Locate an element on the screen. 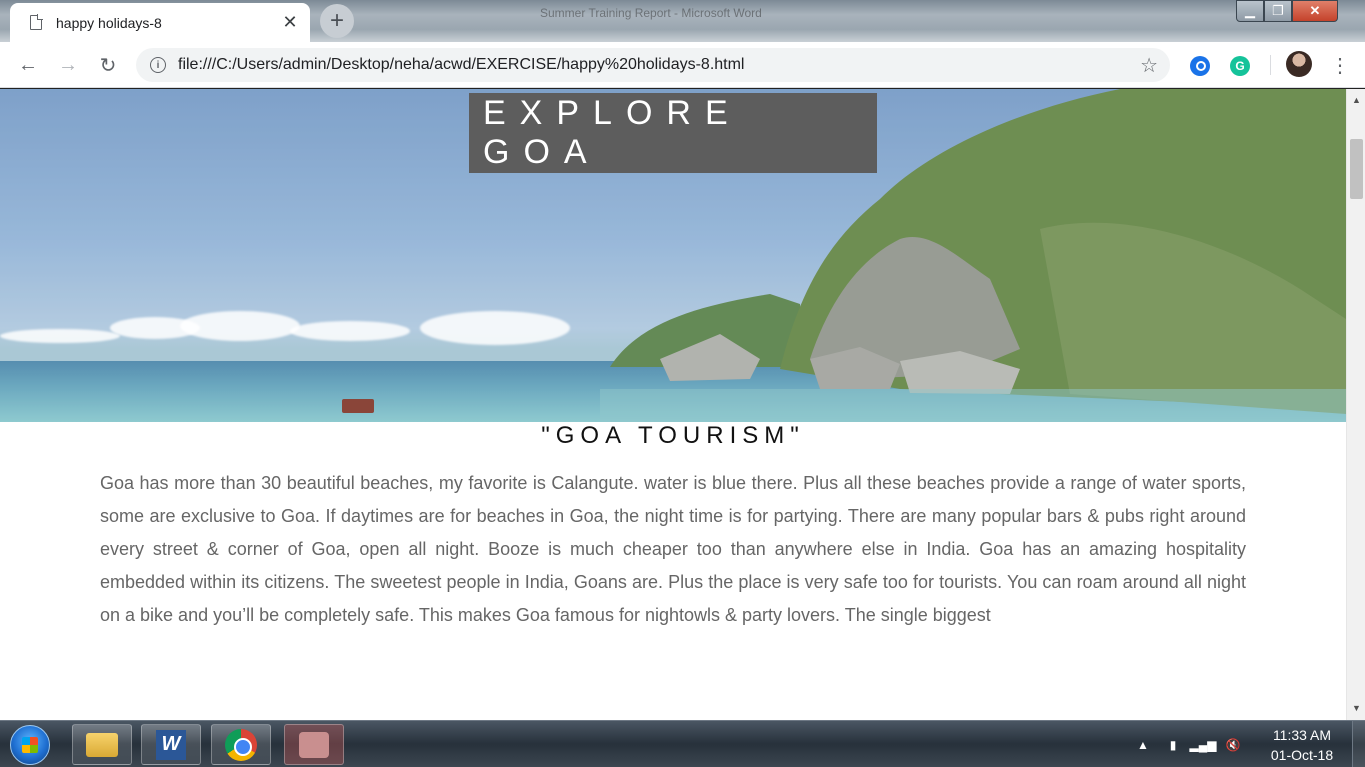  clock-date: 01-Oct-18 is located at coordinates (1302, 755).